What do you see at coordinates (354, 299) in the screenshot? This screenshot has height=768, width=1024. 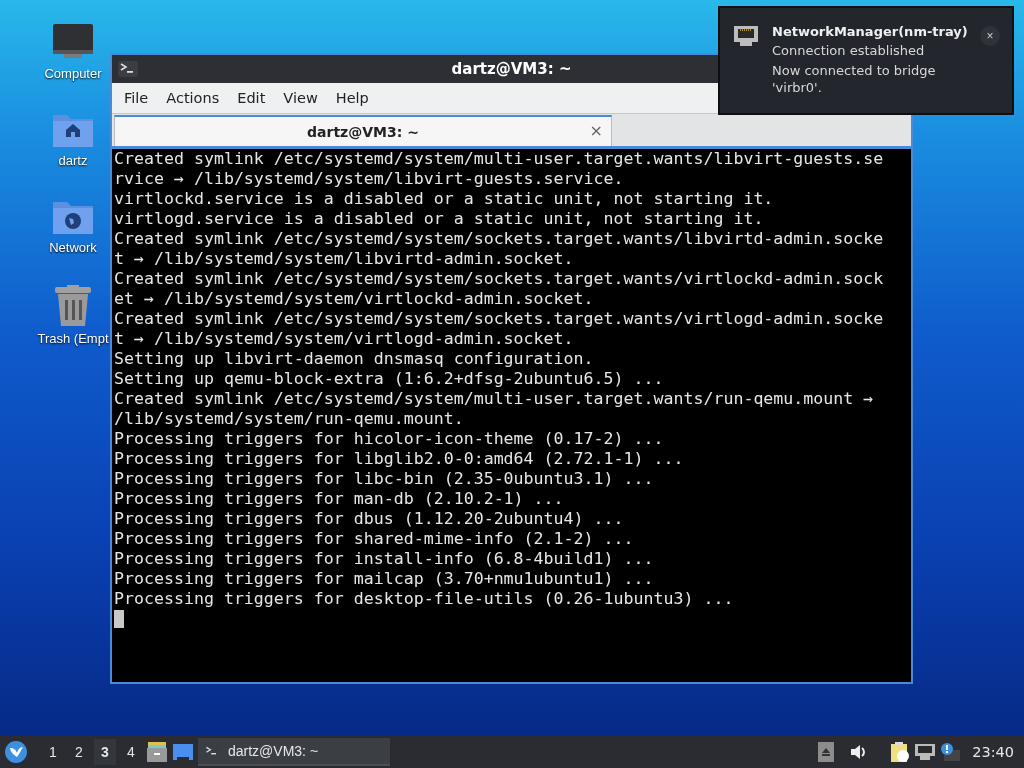 I see `terminal-line: et → /lib/systemd/system/virtlockd-admin.socket.` at bounding box center [354, 299].